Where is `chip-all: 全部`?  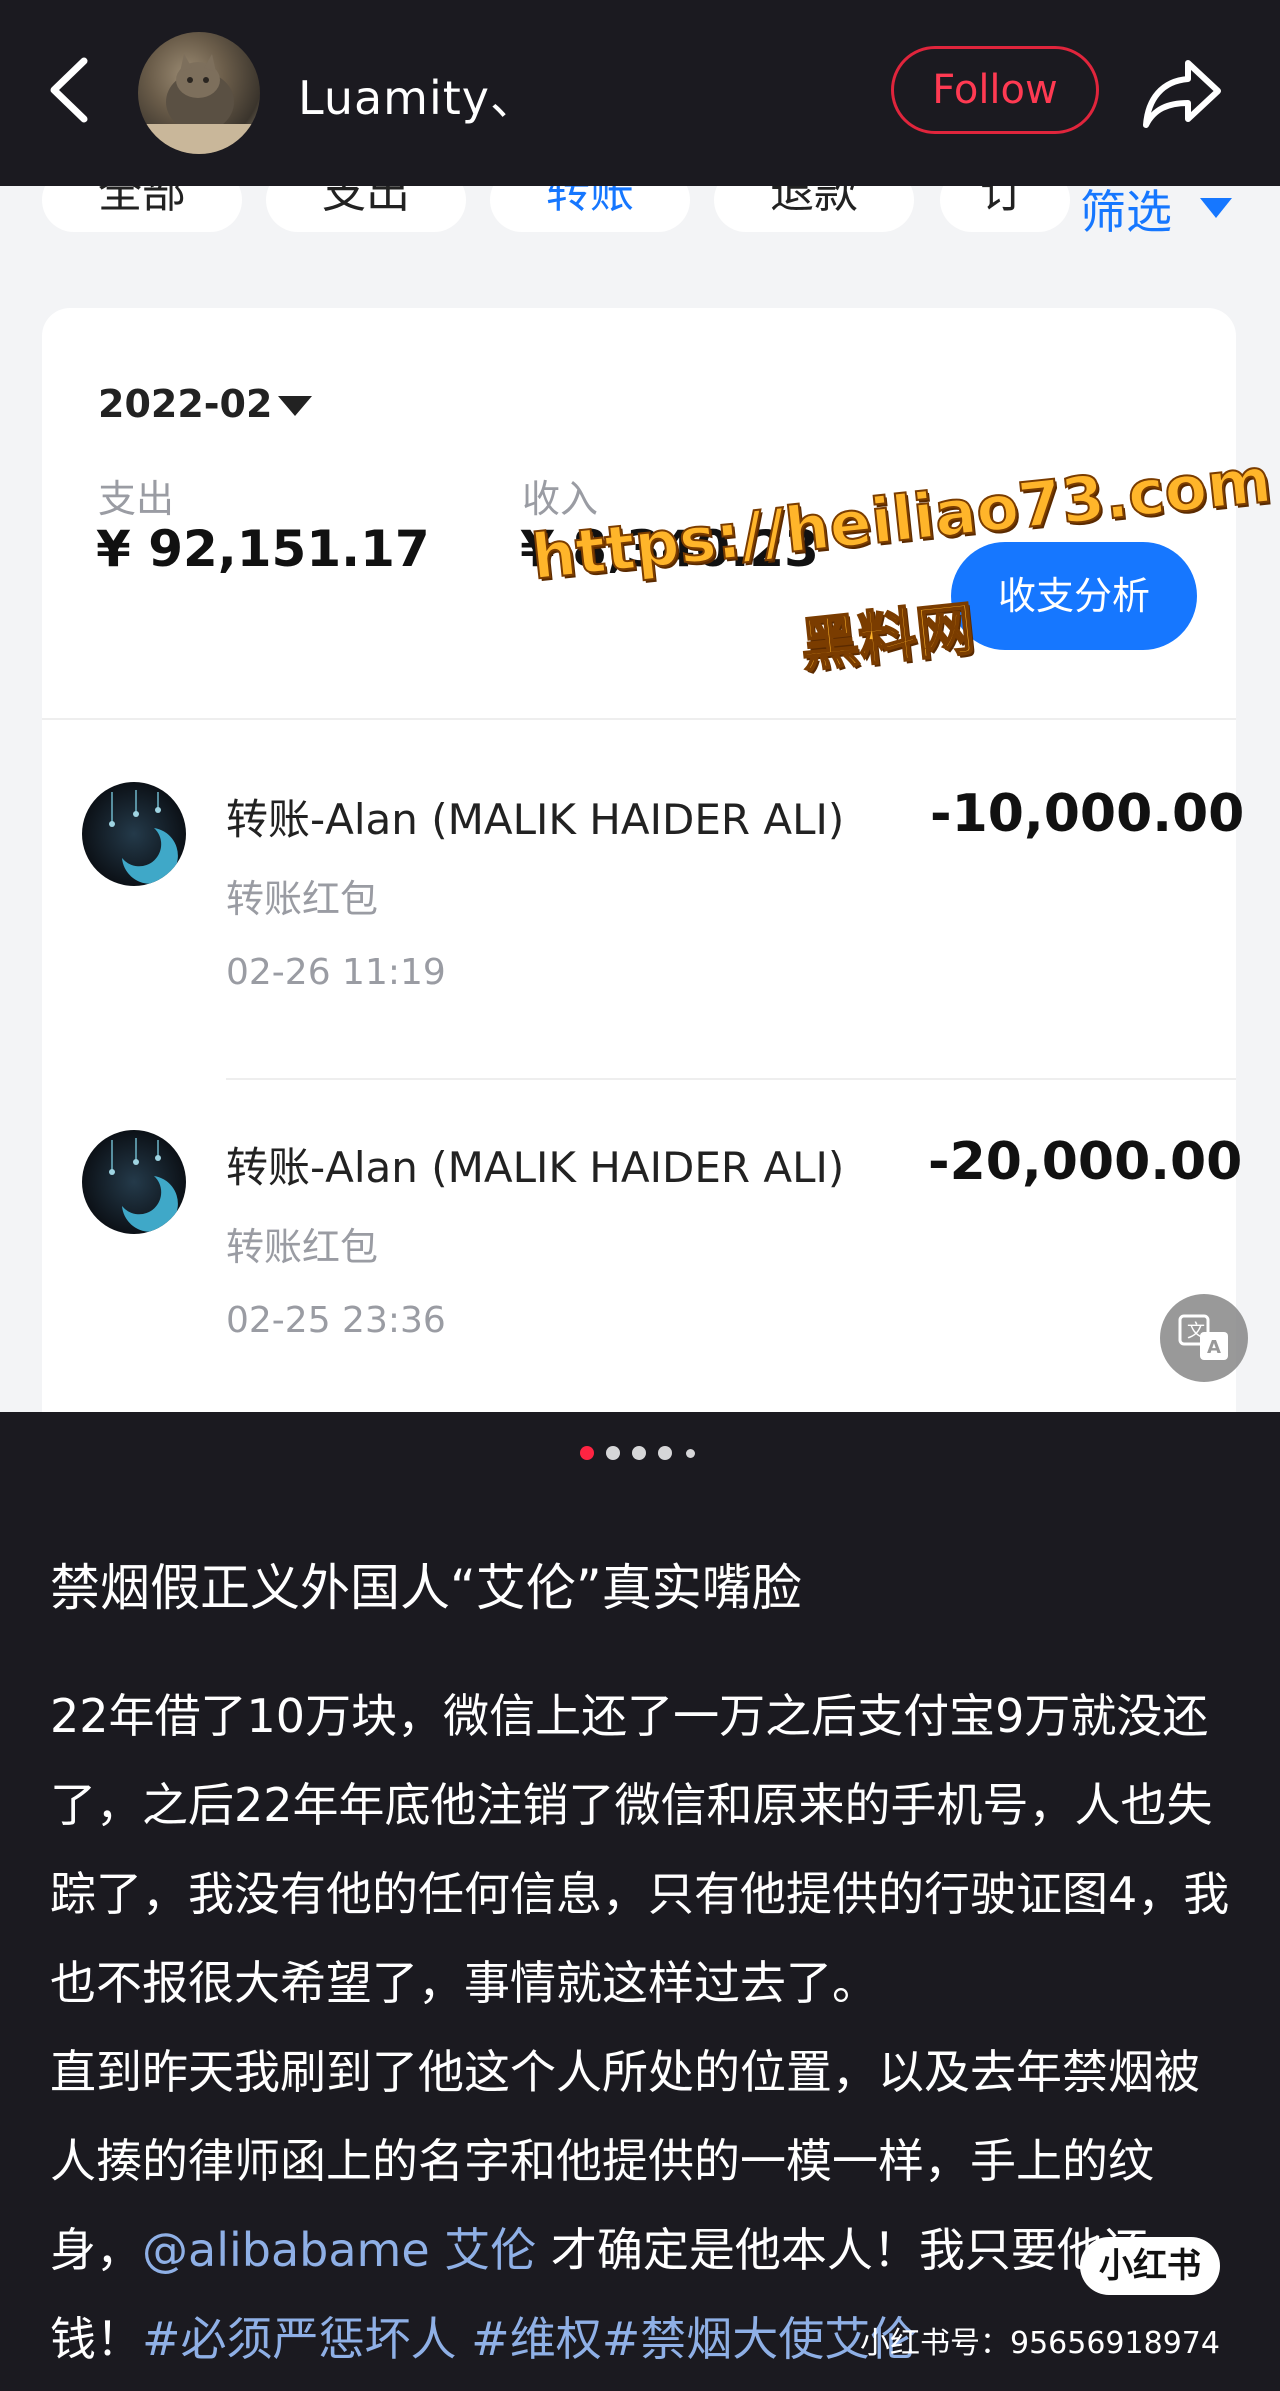
chip-all: 全部 is located at coordinates (142, 209).